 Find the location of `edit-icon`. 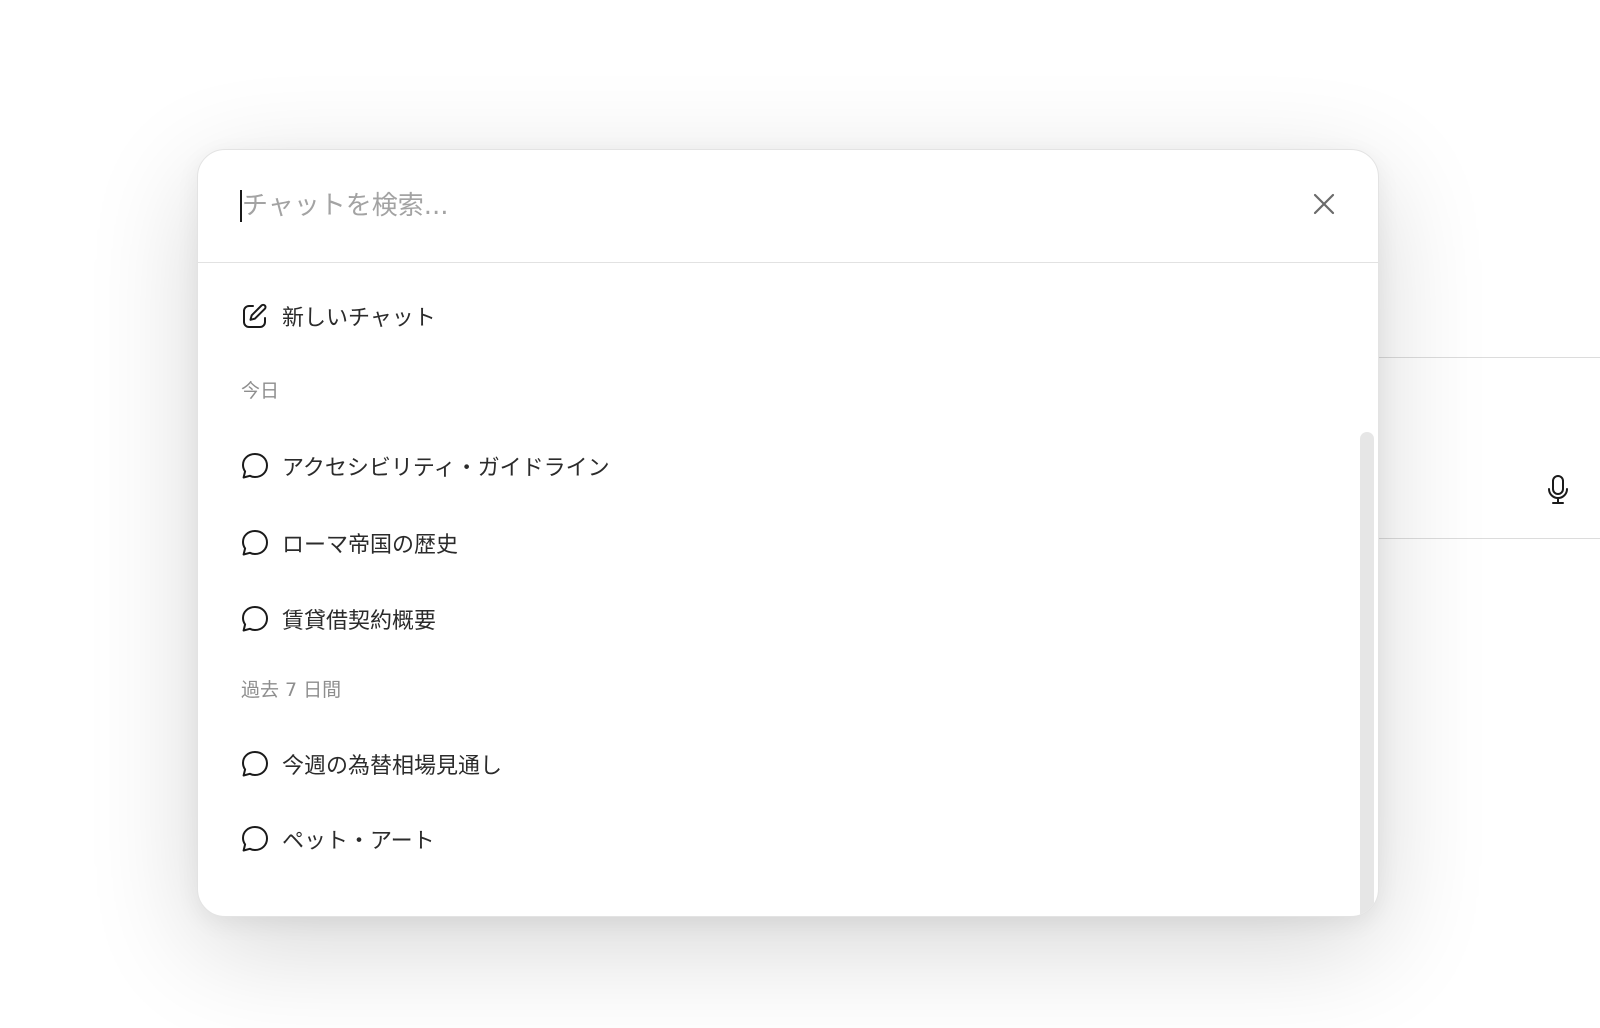

edit-icon is located at coordinates (255, 316).